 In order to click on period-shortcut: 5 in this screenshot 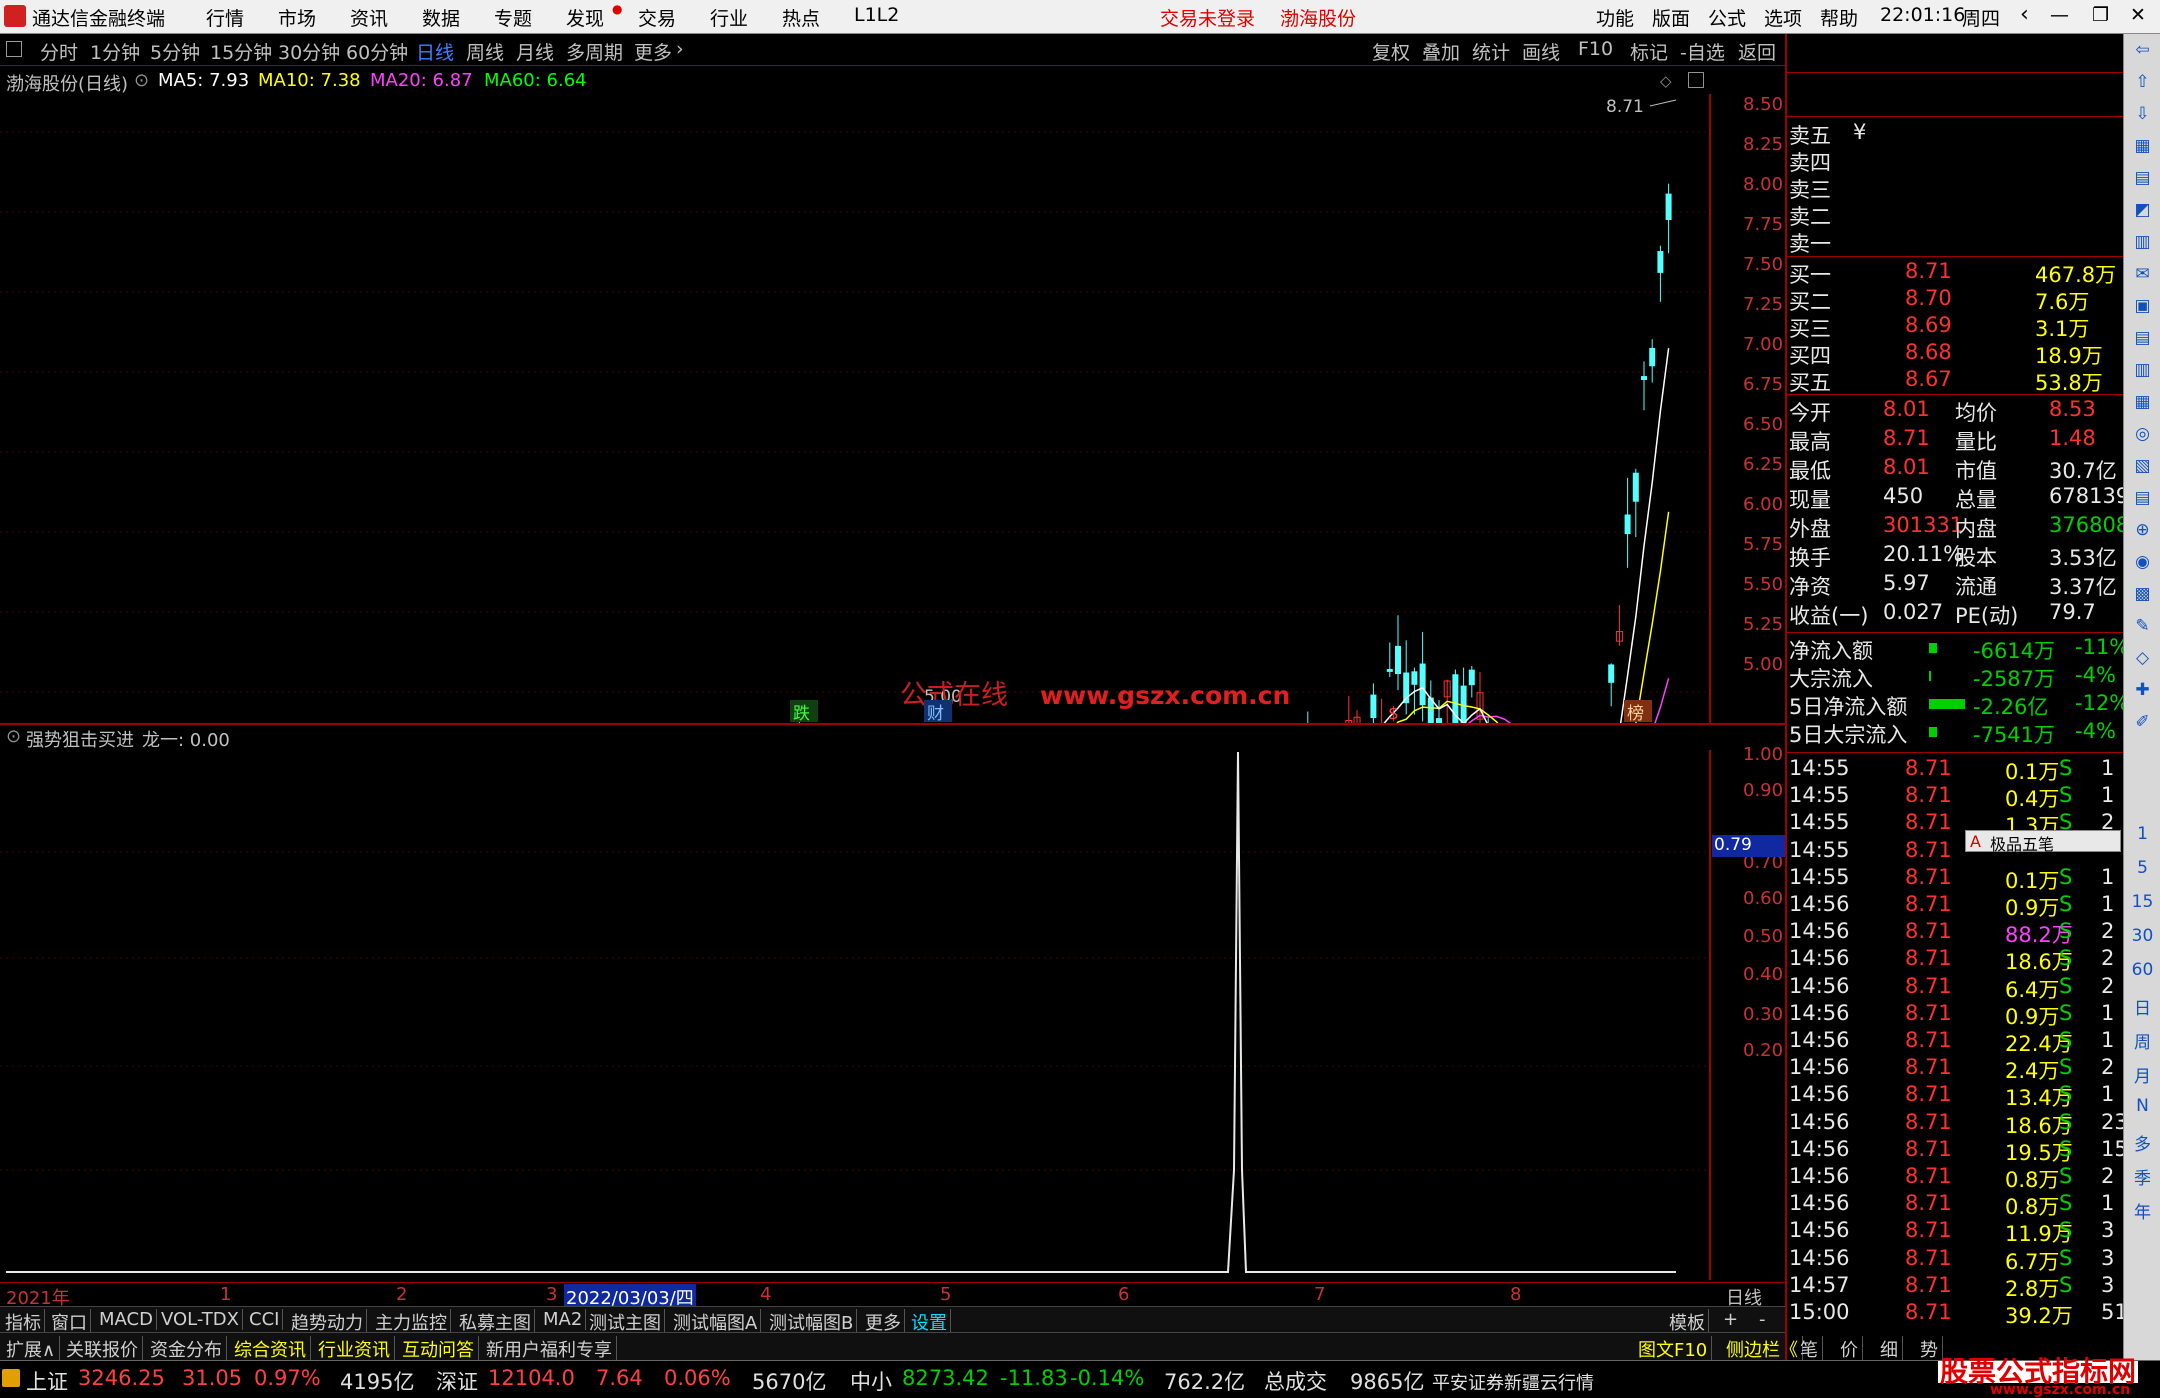, I will do `click(2142, 868)`.